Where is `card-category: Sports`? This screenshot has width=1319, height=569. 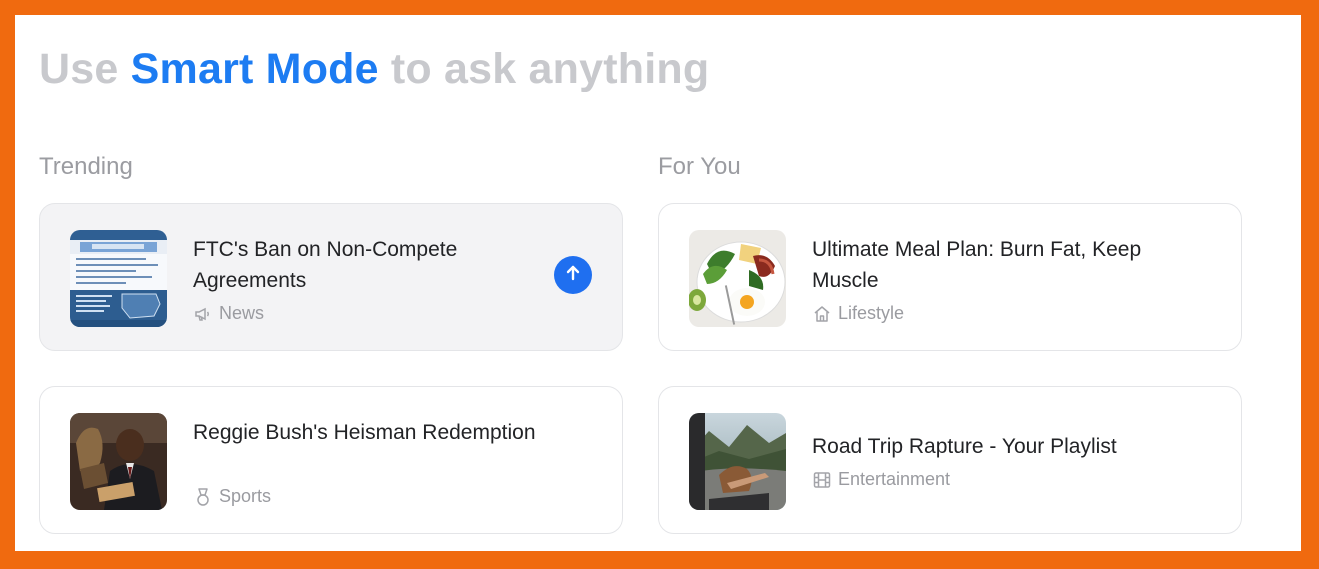
card-category: Sports is located at coordinates (232, 496).